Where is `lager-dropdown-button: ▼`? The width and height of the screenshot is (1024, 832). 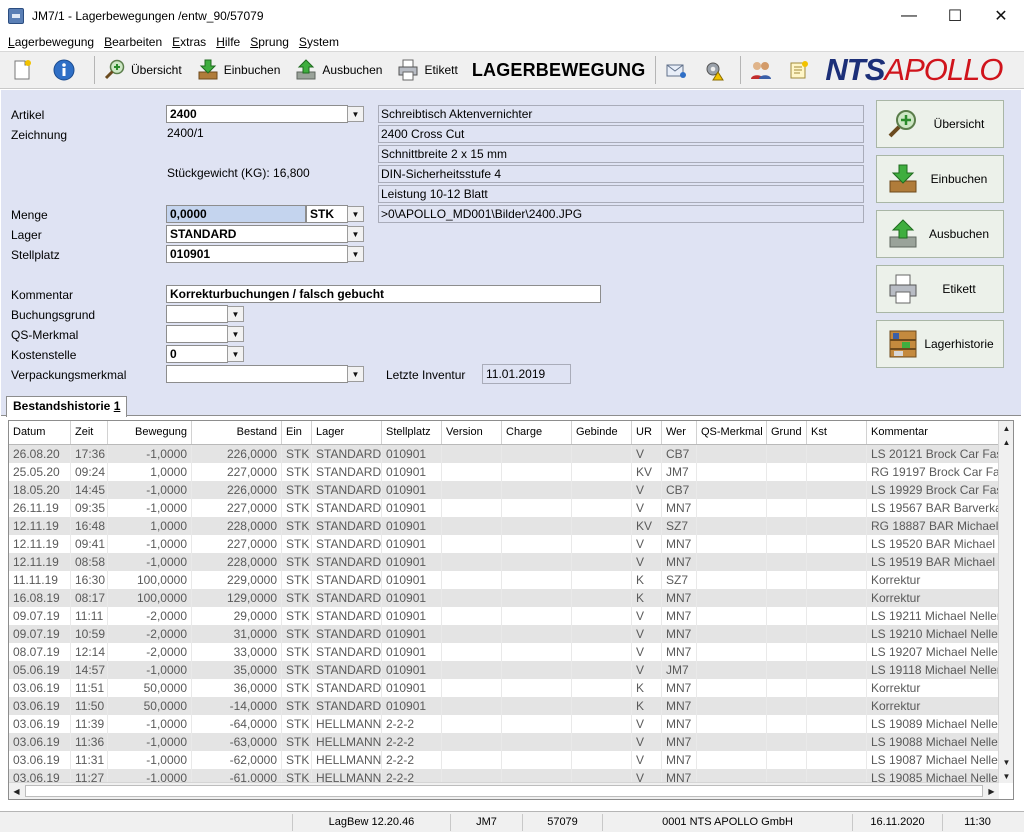 lager-dropdown-button: ▼ is located at coordinates (355, 234).